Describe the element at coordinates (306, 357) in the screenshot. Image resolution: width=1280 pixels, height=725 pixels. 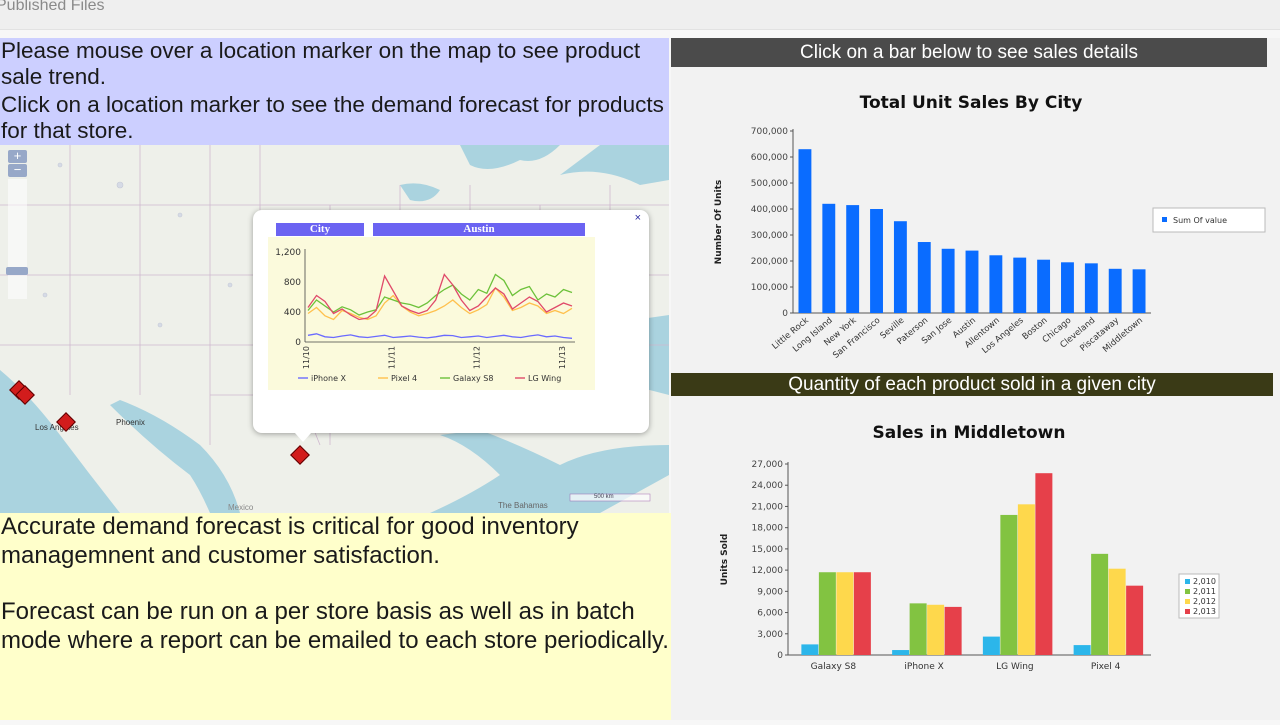
I see `x-tick-label: 11/10` at that location.